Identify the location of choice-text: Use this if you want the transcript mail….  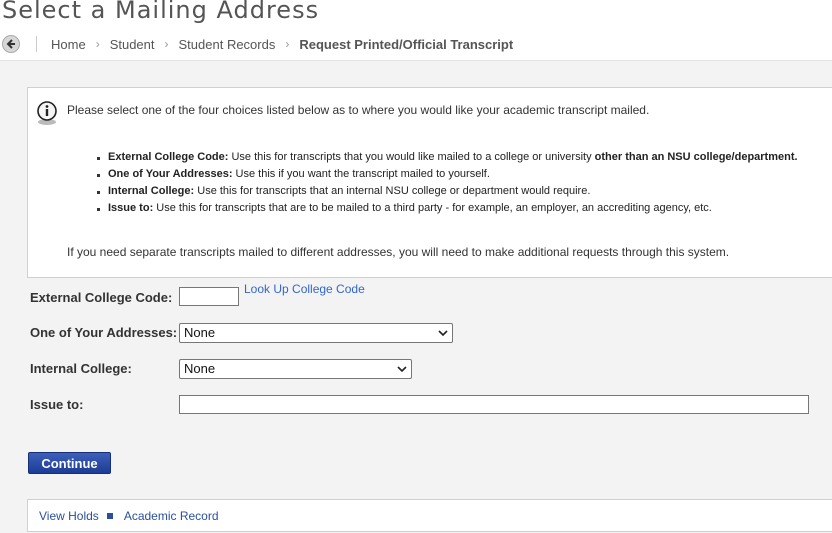
(361, 174).